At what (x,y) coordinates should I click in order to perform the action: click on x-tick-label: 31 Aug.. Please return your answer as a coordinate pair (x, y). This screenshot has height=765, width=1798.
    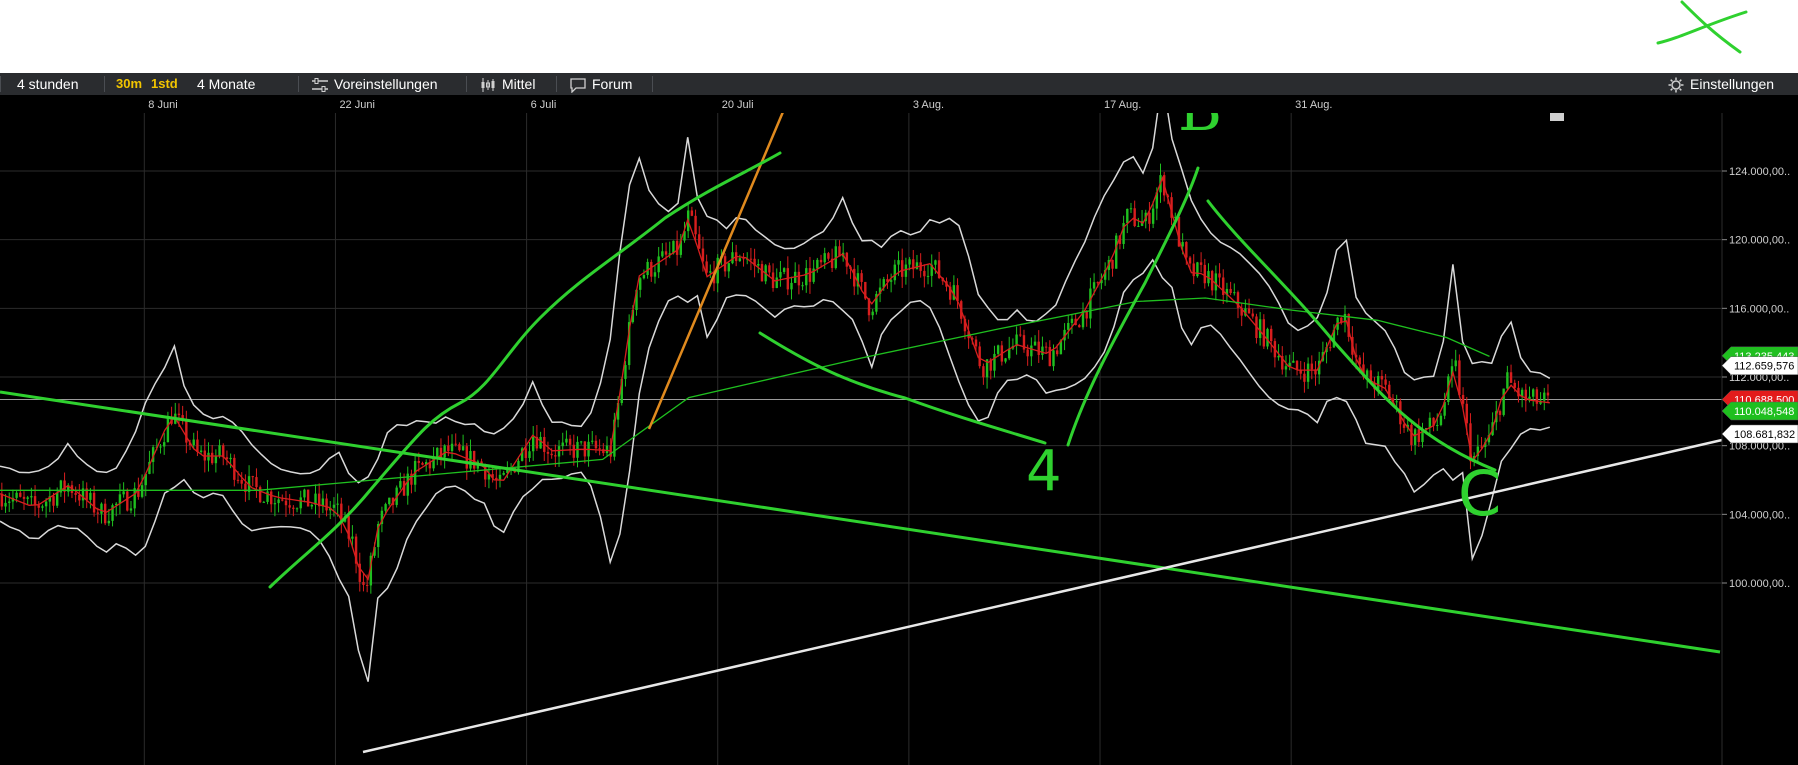
    Looking at the image, I should click on (1313, 105).